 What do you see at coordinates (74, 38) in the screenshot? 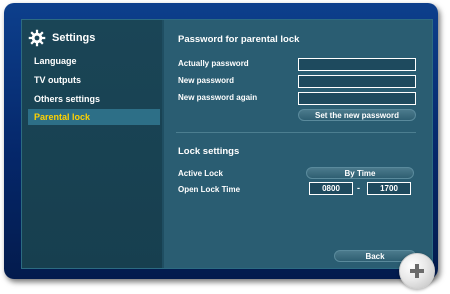
I see `sidebar-title: Settings` at bounding box center [74, 38].